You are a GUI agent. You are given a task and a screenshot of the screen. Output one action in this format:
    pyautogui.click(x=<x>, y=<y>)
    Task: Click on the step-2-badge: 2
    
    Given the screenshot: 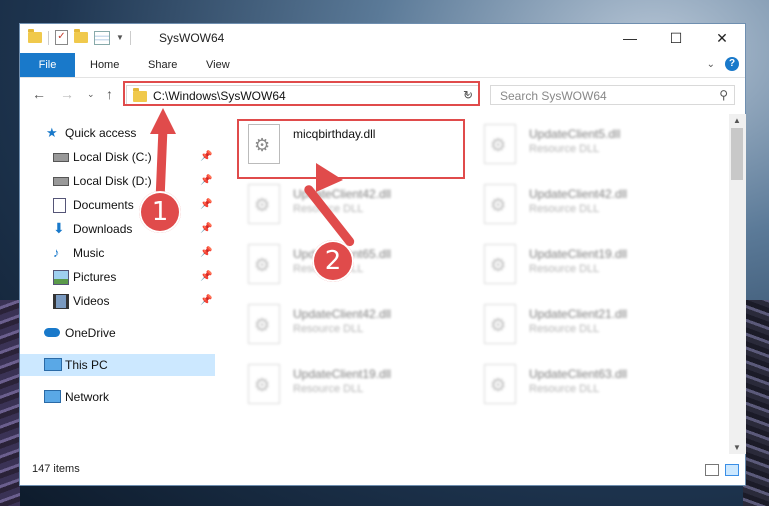 What is the action you would take?
    pyautogui.click(x=333, y=261)
    